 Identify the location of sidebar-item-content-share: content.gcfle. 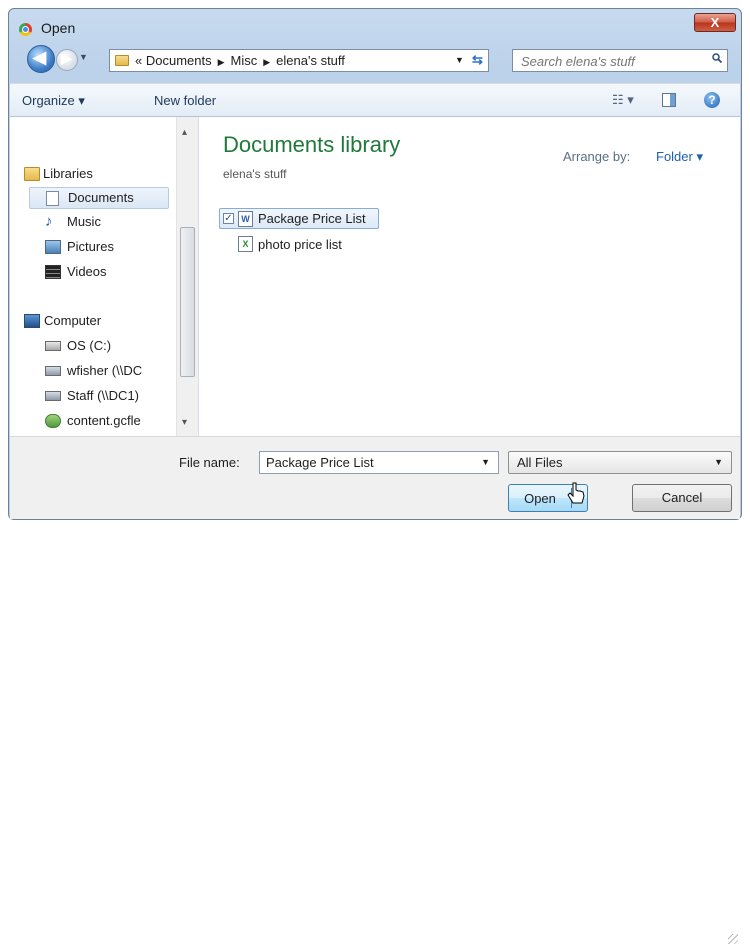
(110, 421).